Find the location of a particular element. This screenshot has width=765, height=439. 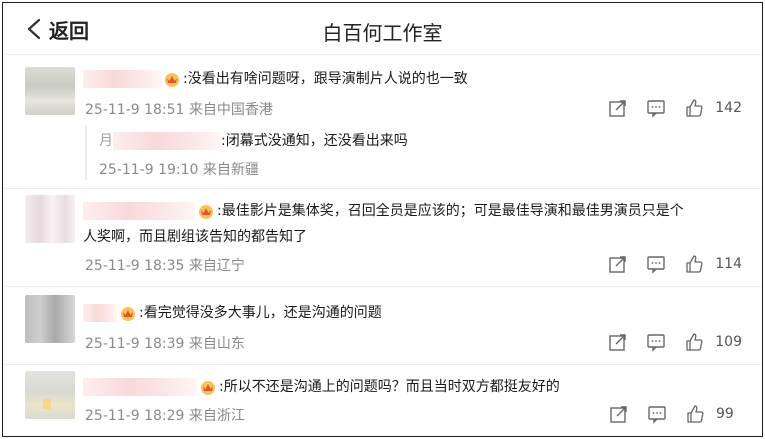

comment-meta: 25-11-9 18:29 来自浙江 is located at coordinates (165, 415).